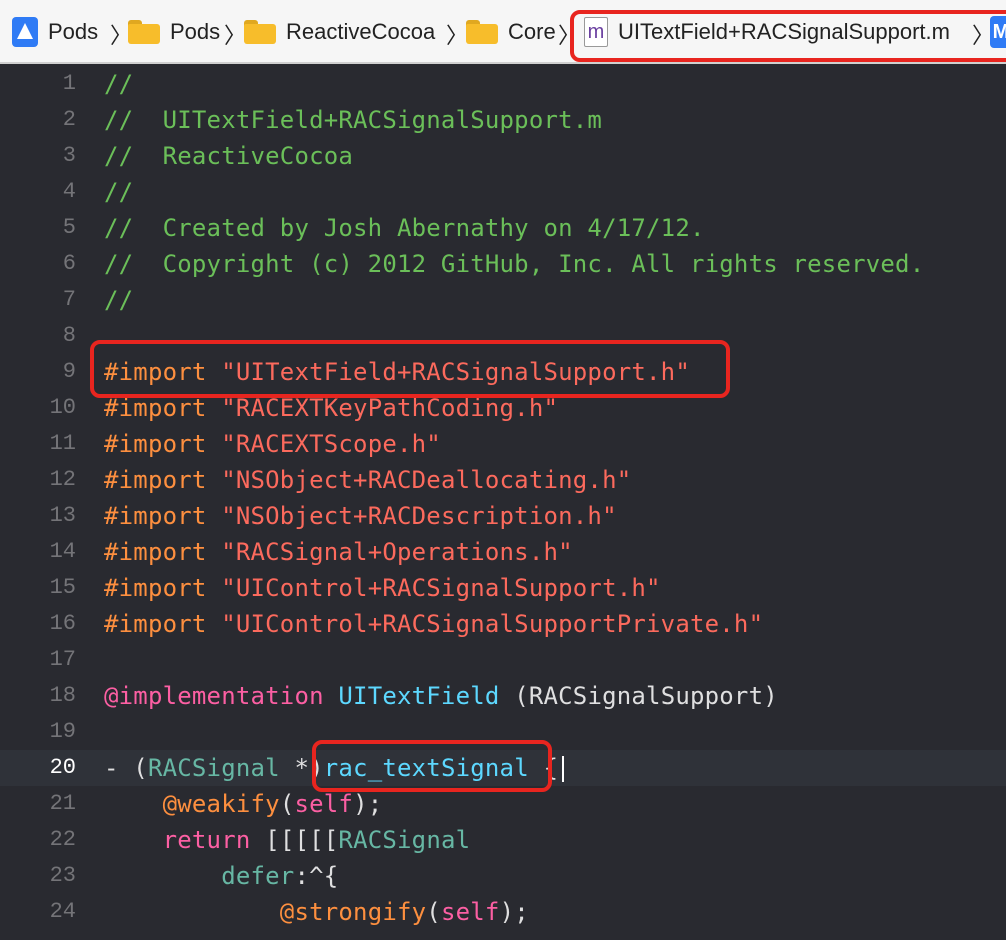 The image size is (1006, 940). I want to click on code-token: "RACEXTScope.h", so click(331, 444).